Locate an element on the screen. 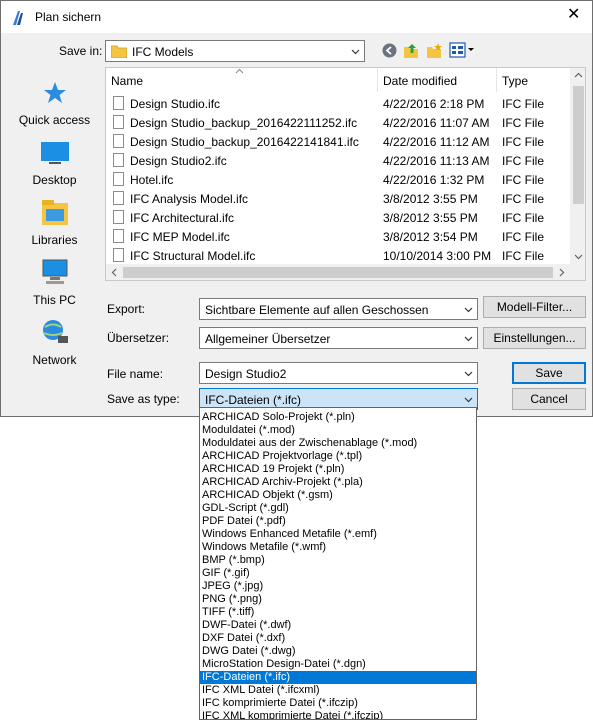 This screenshot has width=593, height=720. file-type-option: IFC komprimierte Datei (*.ifczip) is located at coordinates (338, 703).